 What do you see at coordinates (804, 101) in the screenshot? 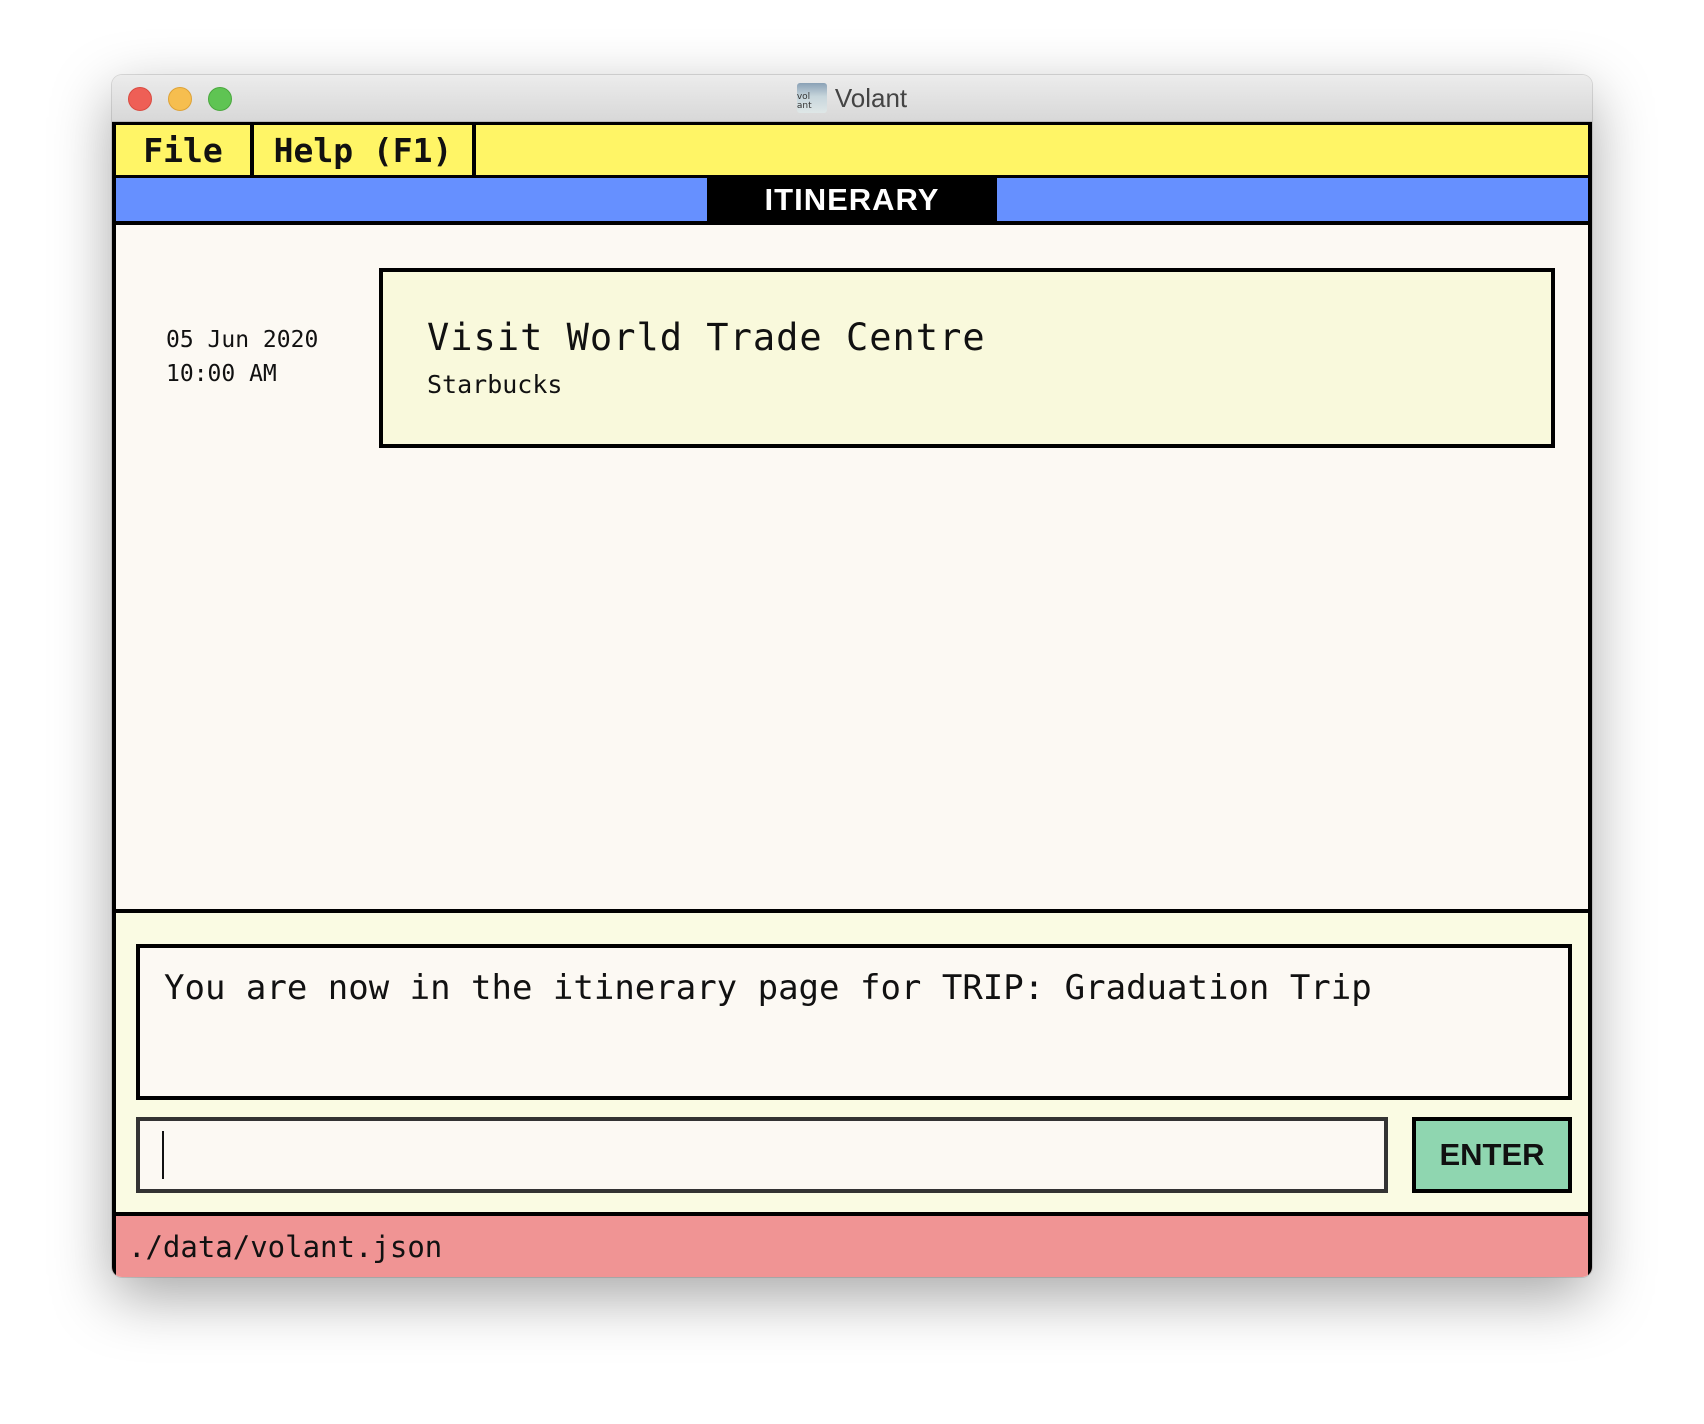
I see `app-icon-label: vol ant` at bounding box center [804, 101].